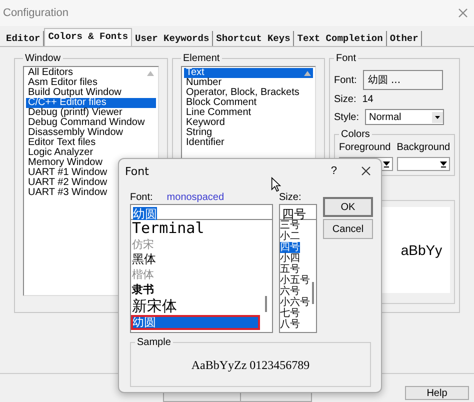 This screenshot has height=402, width=474. I want to click on list-item: Editor Text files, so click(62, 143).